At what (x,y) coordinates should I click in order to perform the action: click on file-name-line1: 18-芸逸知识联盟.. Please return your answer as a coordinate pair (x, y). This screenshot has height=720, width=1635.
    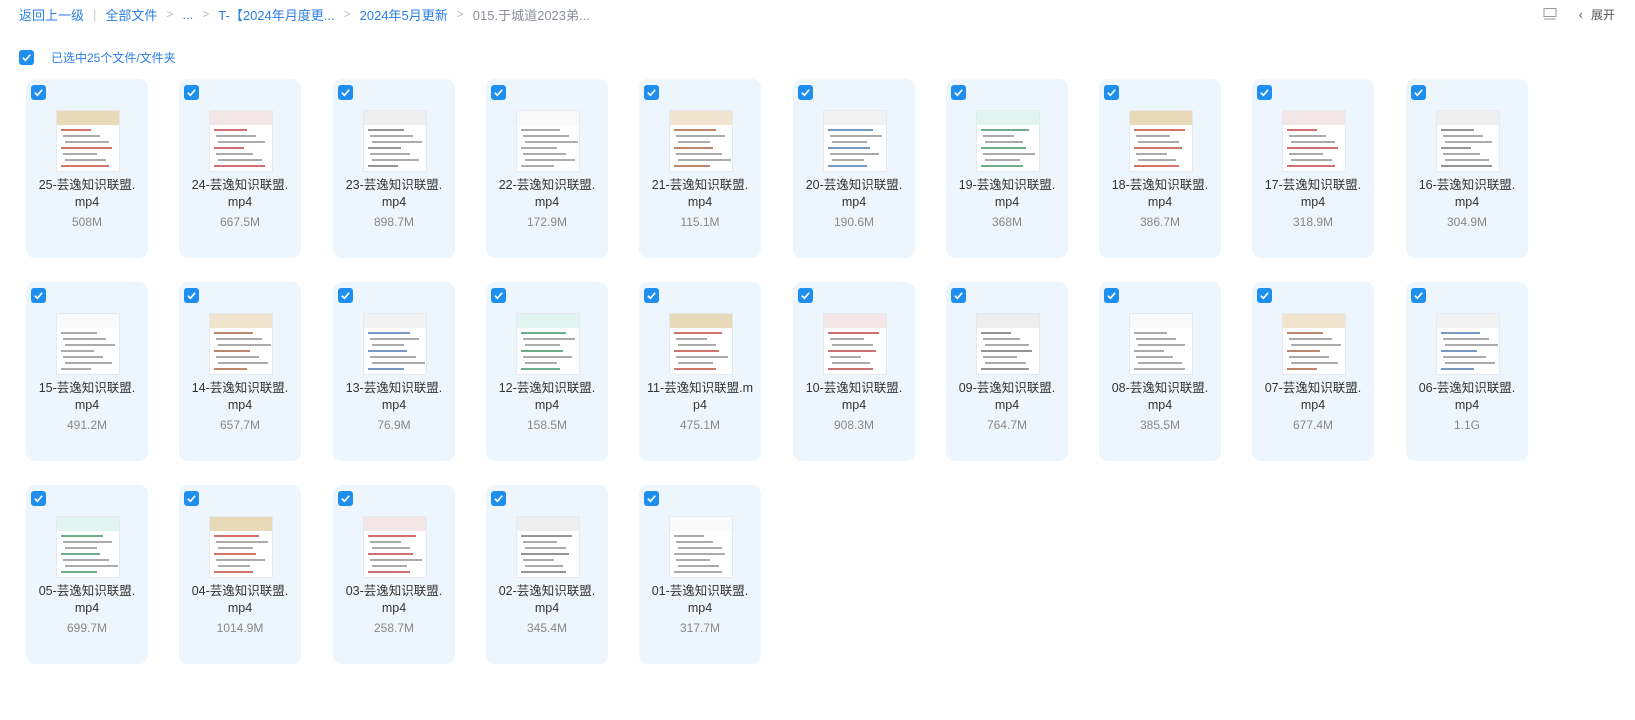
    Looking at the image, I should click on (1160, 185).